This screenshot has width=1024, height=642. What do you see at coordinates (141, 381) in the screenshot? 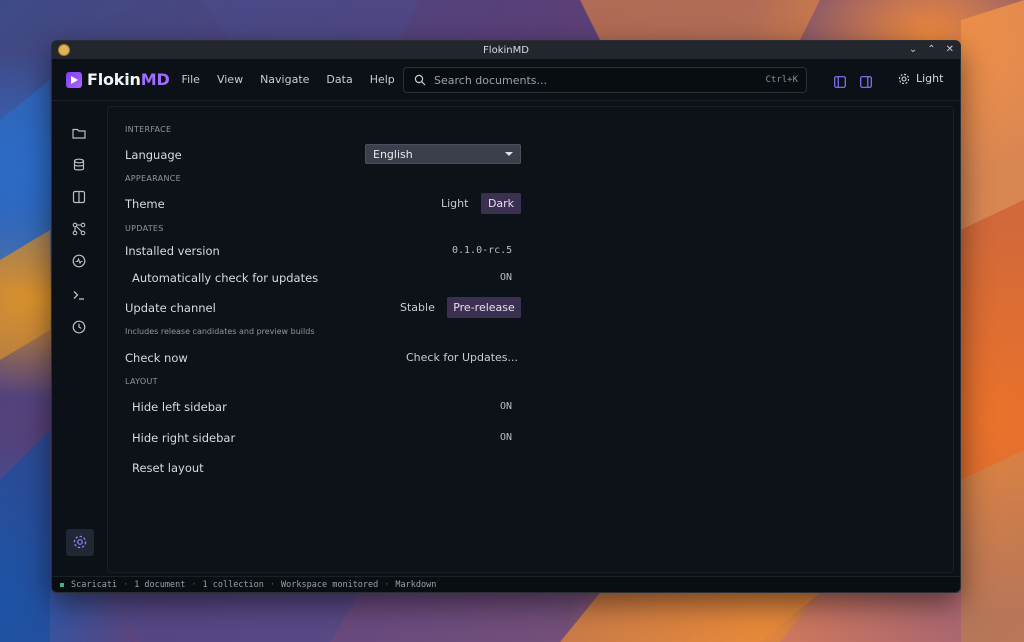
I see `section-layout: LAYOUT` at bounding box center [141, 381].